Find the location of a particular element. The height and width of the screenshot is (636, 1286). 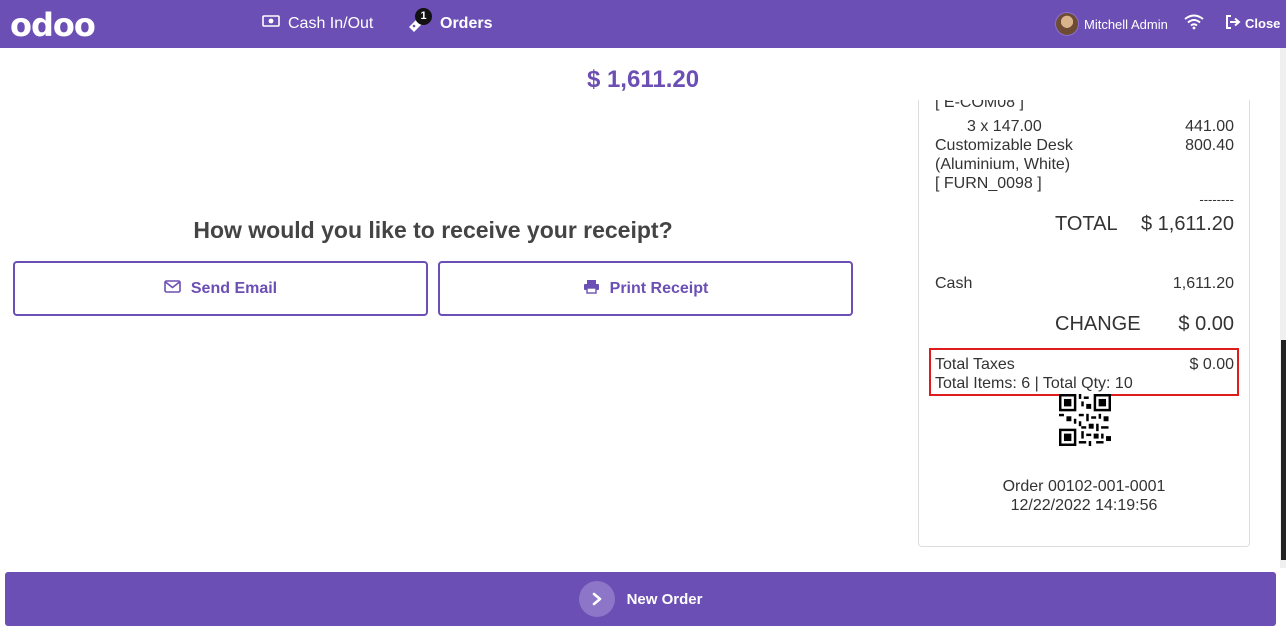

sign-out-icon is located at coordinates (1233, 23).